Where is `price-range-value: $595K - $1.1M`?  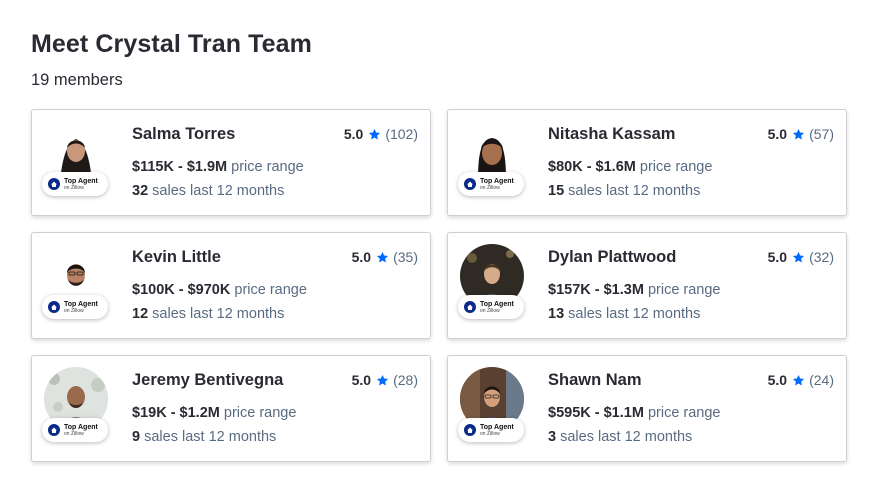
price-range-value: $595K - $1.1M is located at coordinates (596, 413).